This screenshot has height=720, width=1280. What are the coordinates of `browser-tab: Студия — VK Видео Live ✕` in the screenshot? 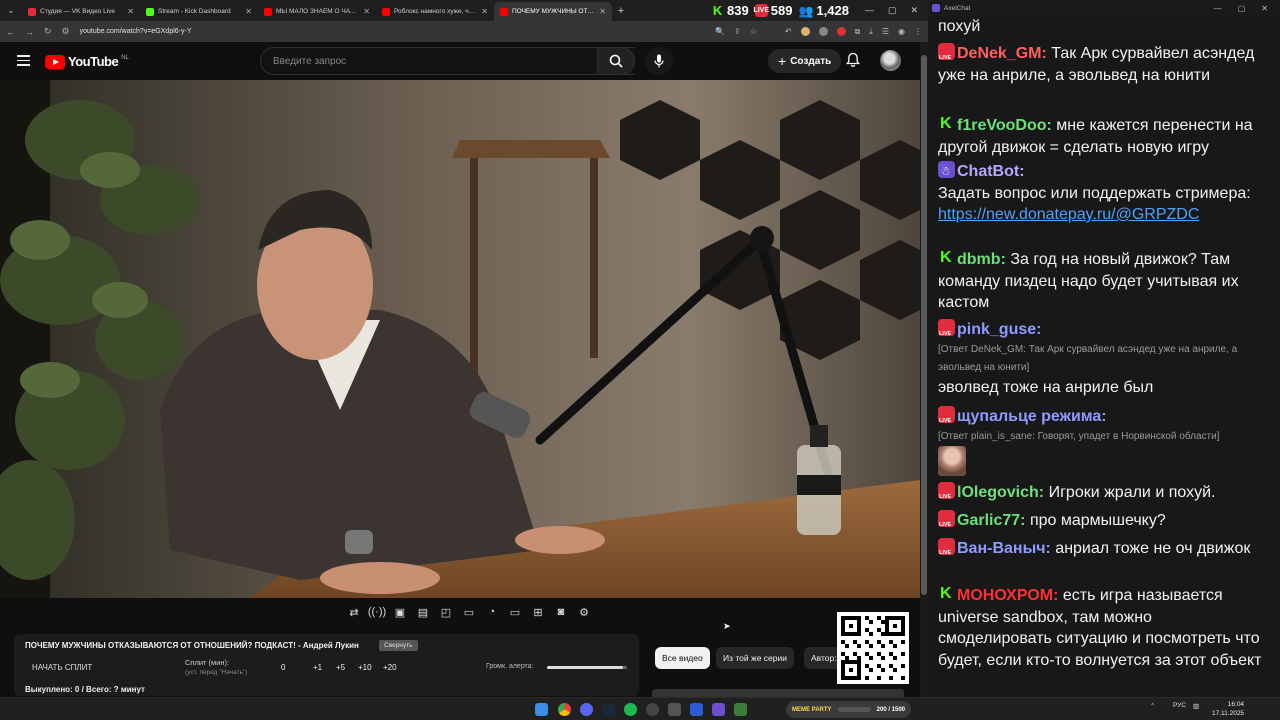 It's located at (81, 11).